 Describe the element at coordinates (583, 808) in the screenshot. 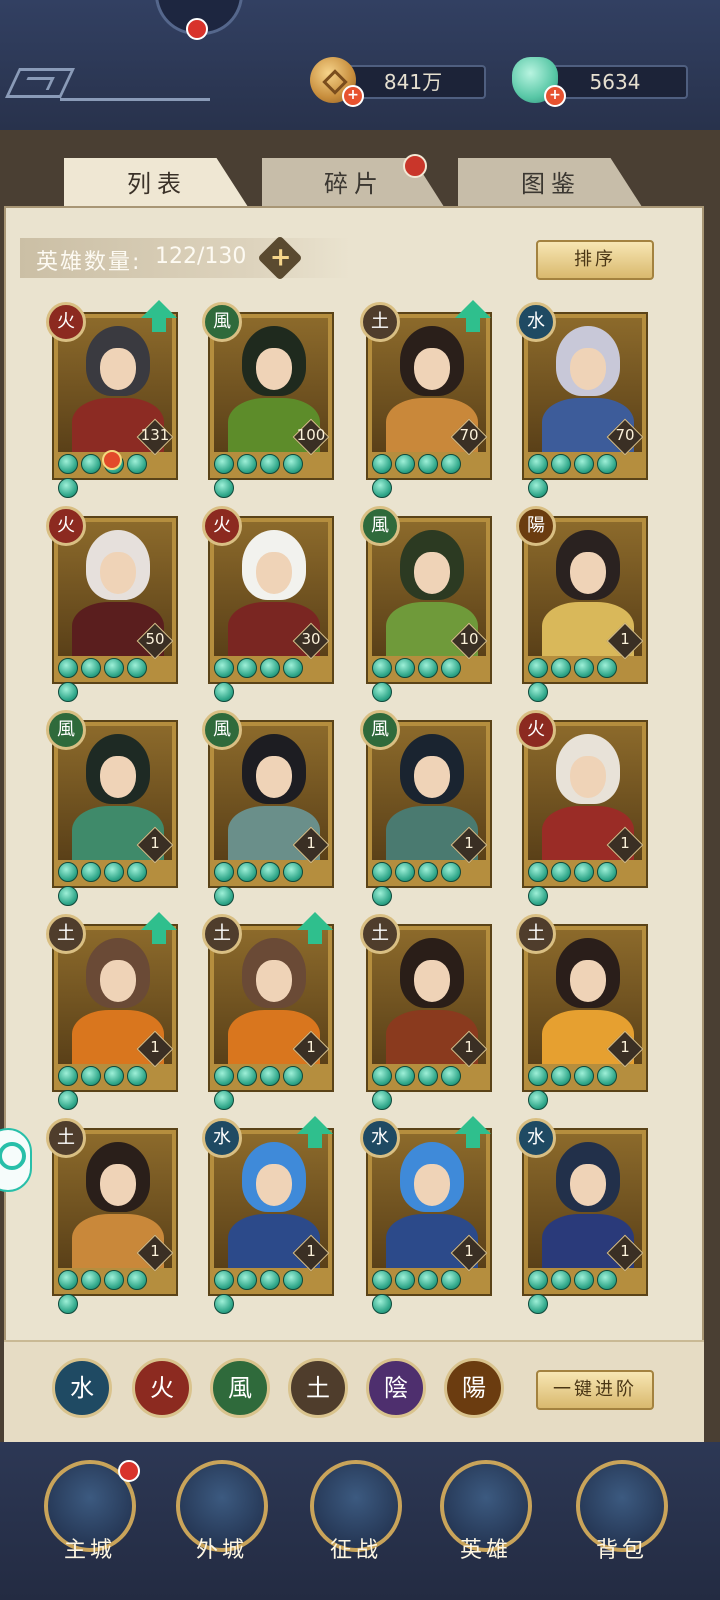

I see `hero-card: 1火` at that location.